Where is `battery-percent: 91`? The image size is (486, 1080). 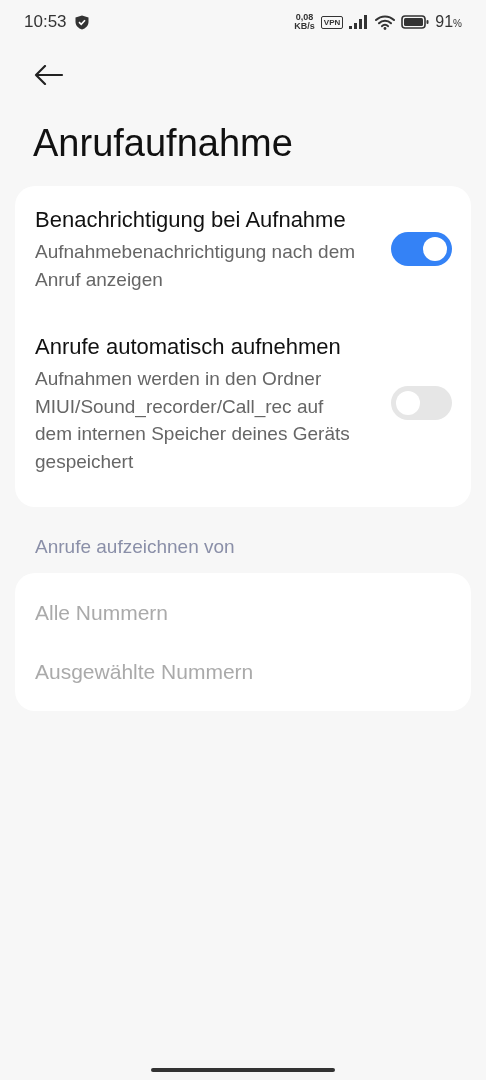
battery-percent: 91 is located at coordinates (444, 22).